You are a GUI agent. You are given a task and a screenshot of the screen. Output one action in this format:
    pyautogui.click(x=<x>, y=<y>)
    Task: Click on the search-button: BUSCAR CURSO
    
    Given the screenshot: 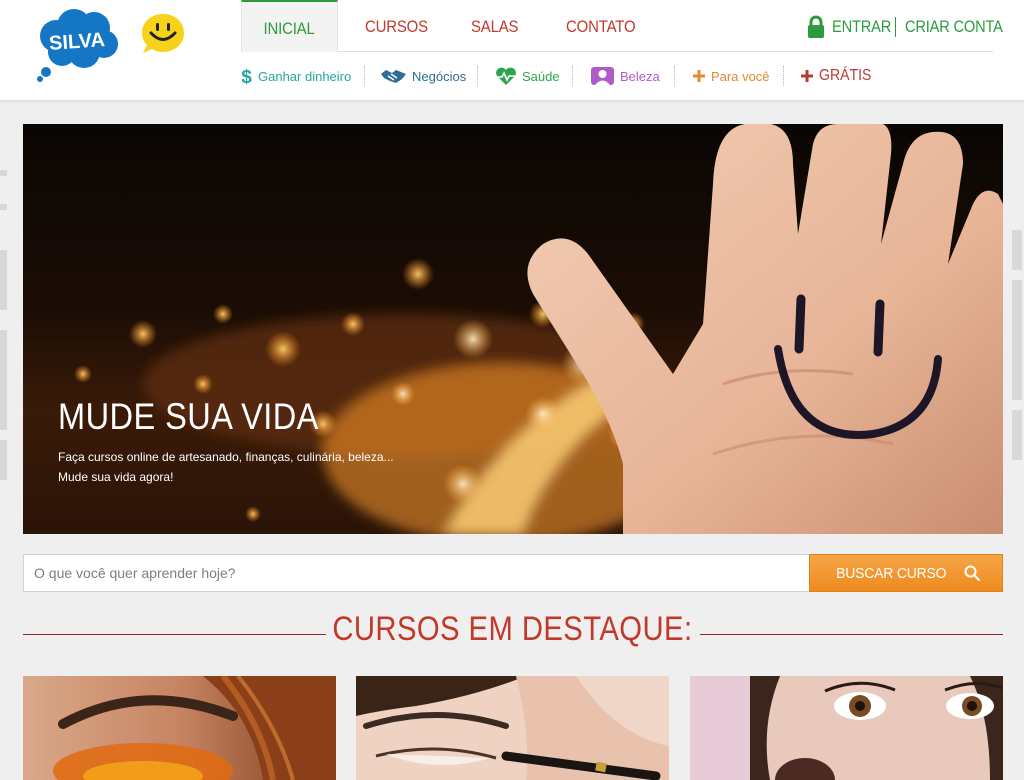 What is the action you would take?
    pyautogui.click(x=906, y=573)
    